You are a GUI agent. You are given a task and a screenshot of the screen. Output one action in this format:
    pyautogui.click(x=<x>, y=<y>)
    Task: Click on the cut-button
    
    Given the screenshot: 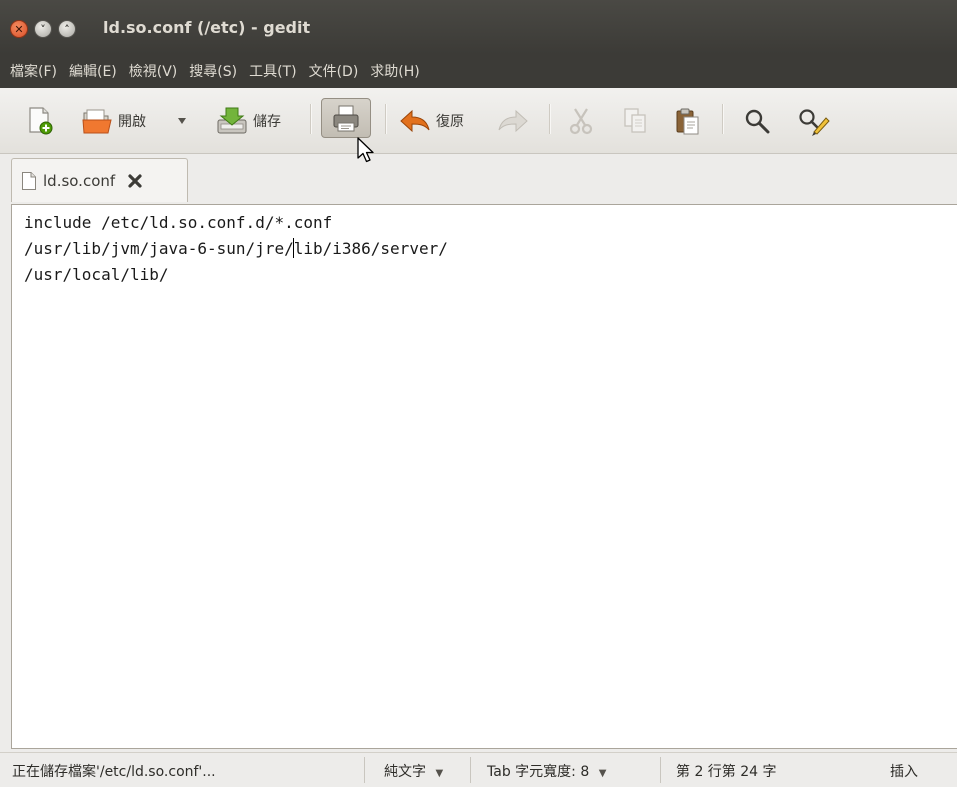 What is the action you would take?
    pyautogui.click(x=581, y=121)
    